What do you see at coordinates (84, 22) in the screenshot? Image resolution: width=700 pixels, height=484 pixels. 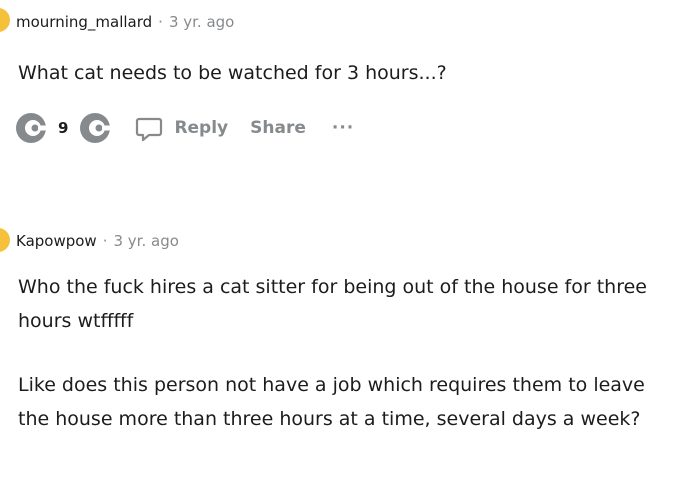 I see `username: mourning_mallard` at bounding box center [84, 22].